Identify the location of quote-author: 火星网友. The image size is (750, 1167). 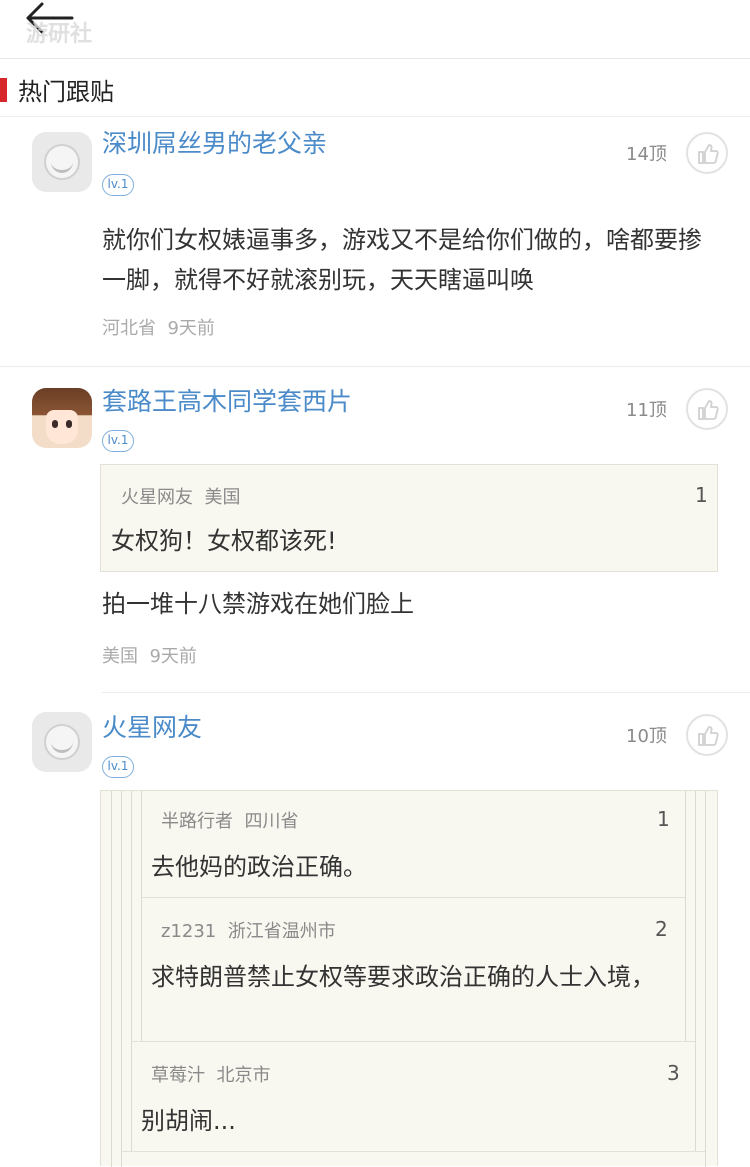
(157, 497).